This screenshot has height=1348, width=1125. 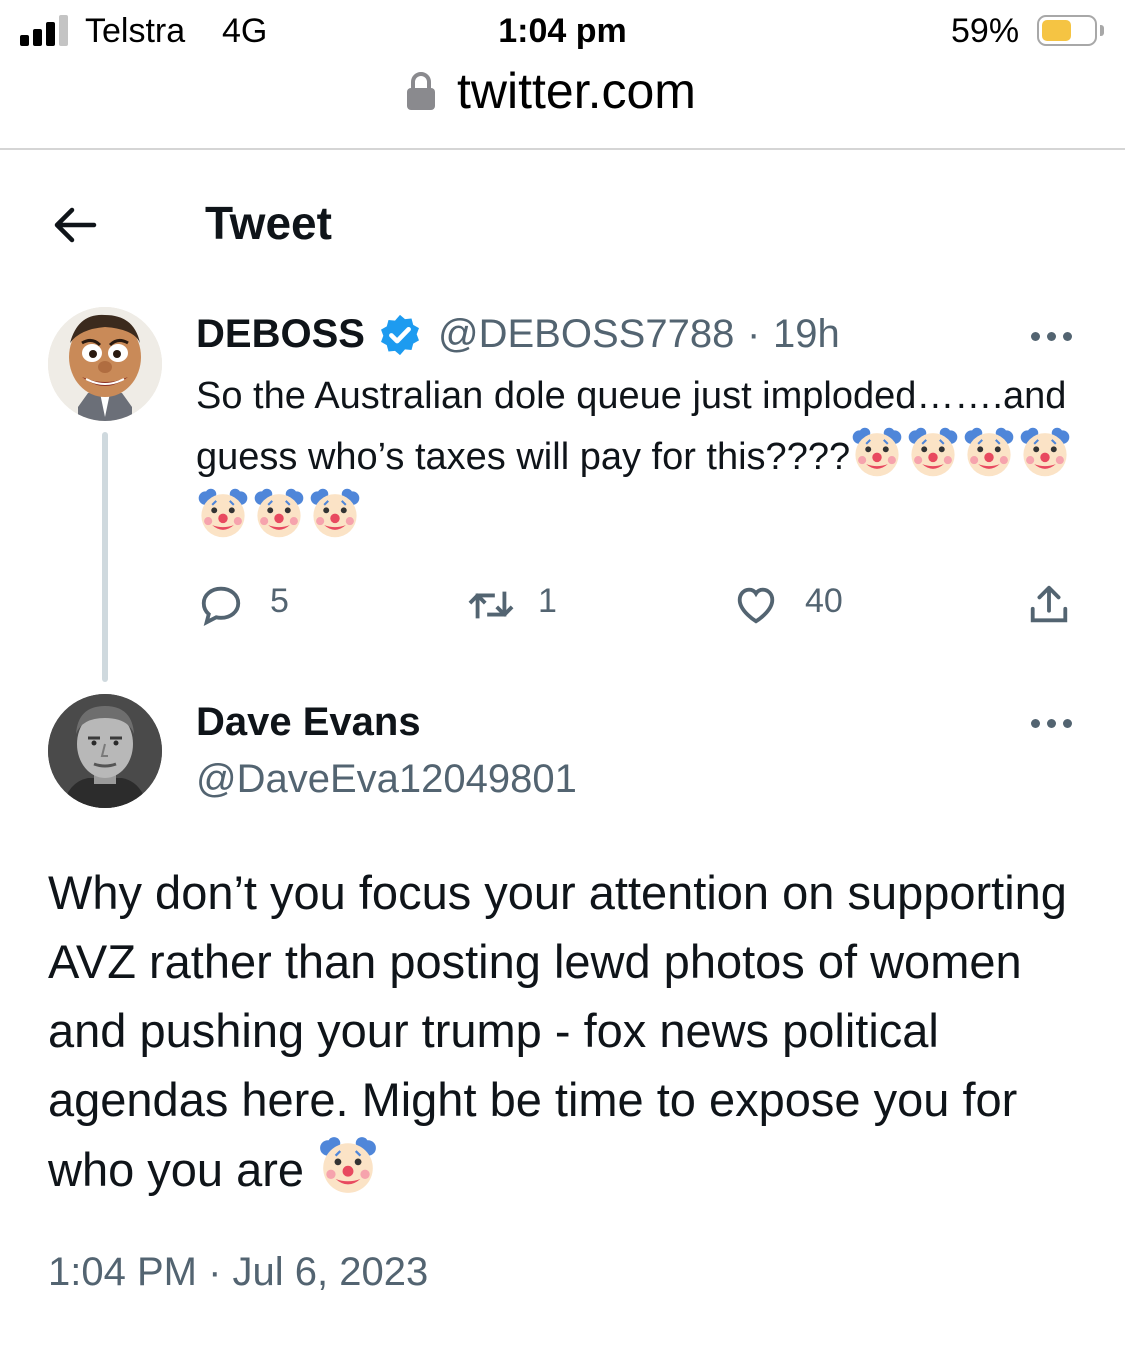 What do you see at coordinates (985, 31) in the screenshot?
I see `battery-percentage: 59%` at bounding box center [985, 31].